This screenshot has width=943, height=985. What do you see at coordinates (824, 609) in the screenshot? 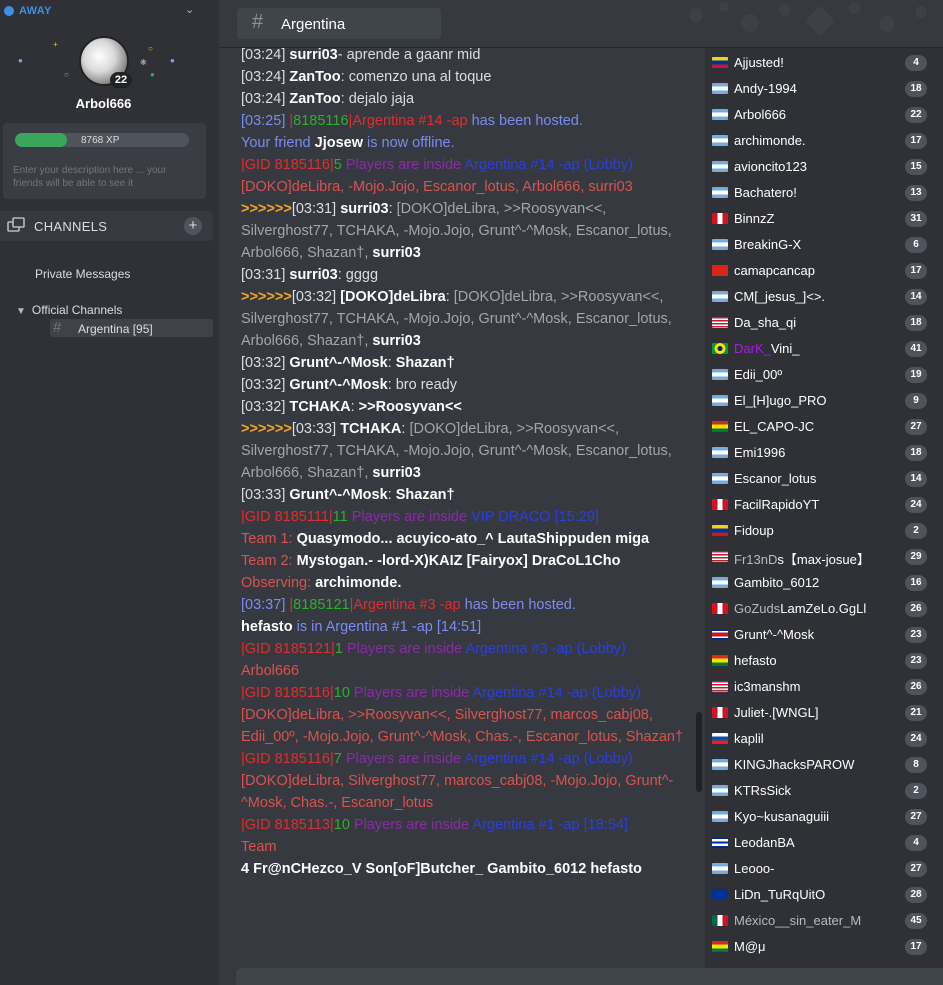
I see `user-list-item: GoZudsLamZeLo.GgLl 26` at bounding box center [824, 609].